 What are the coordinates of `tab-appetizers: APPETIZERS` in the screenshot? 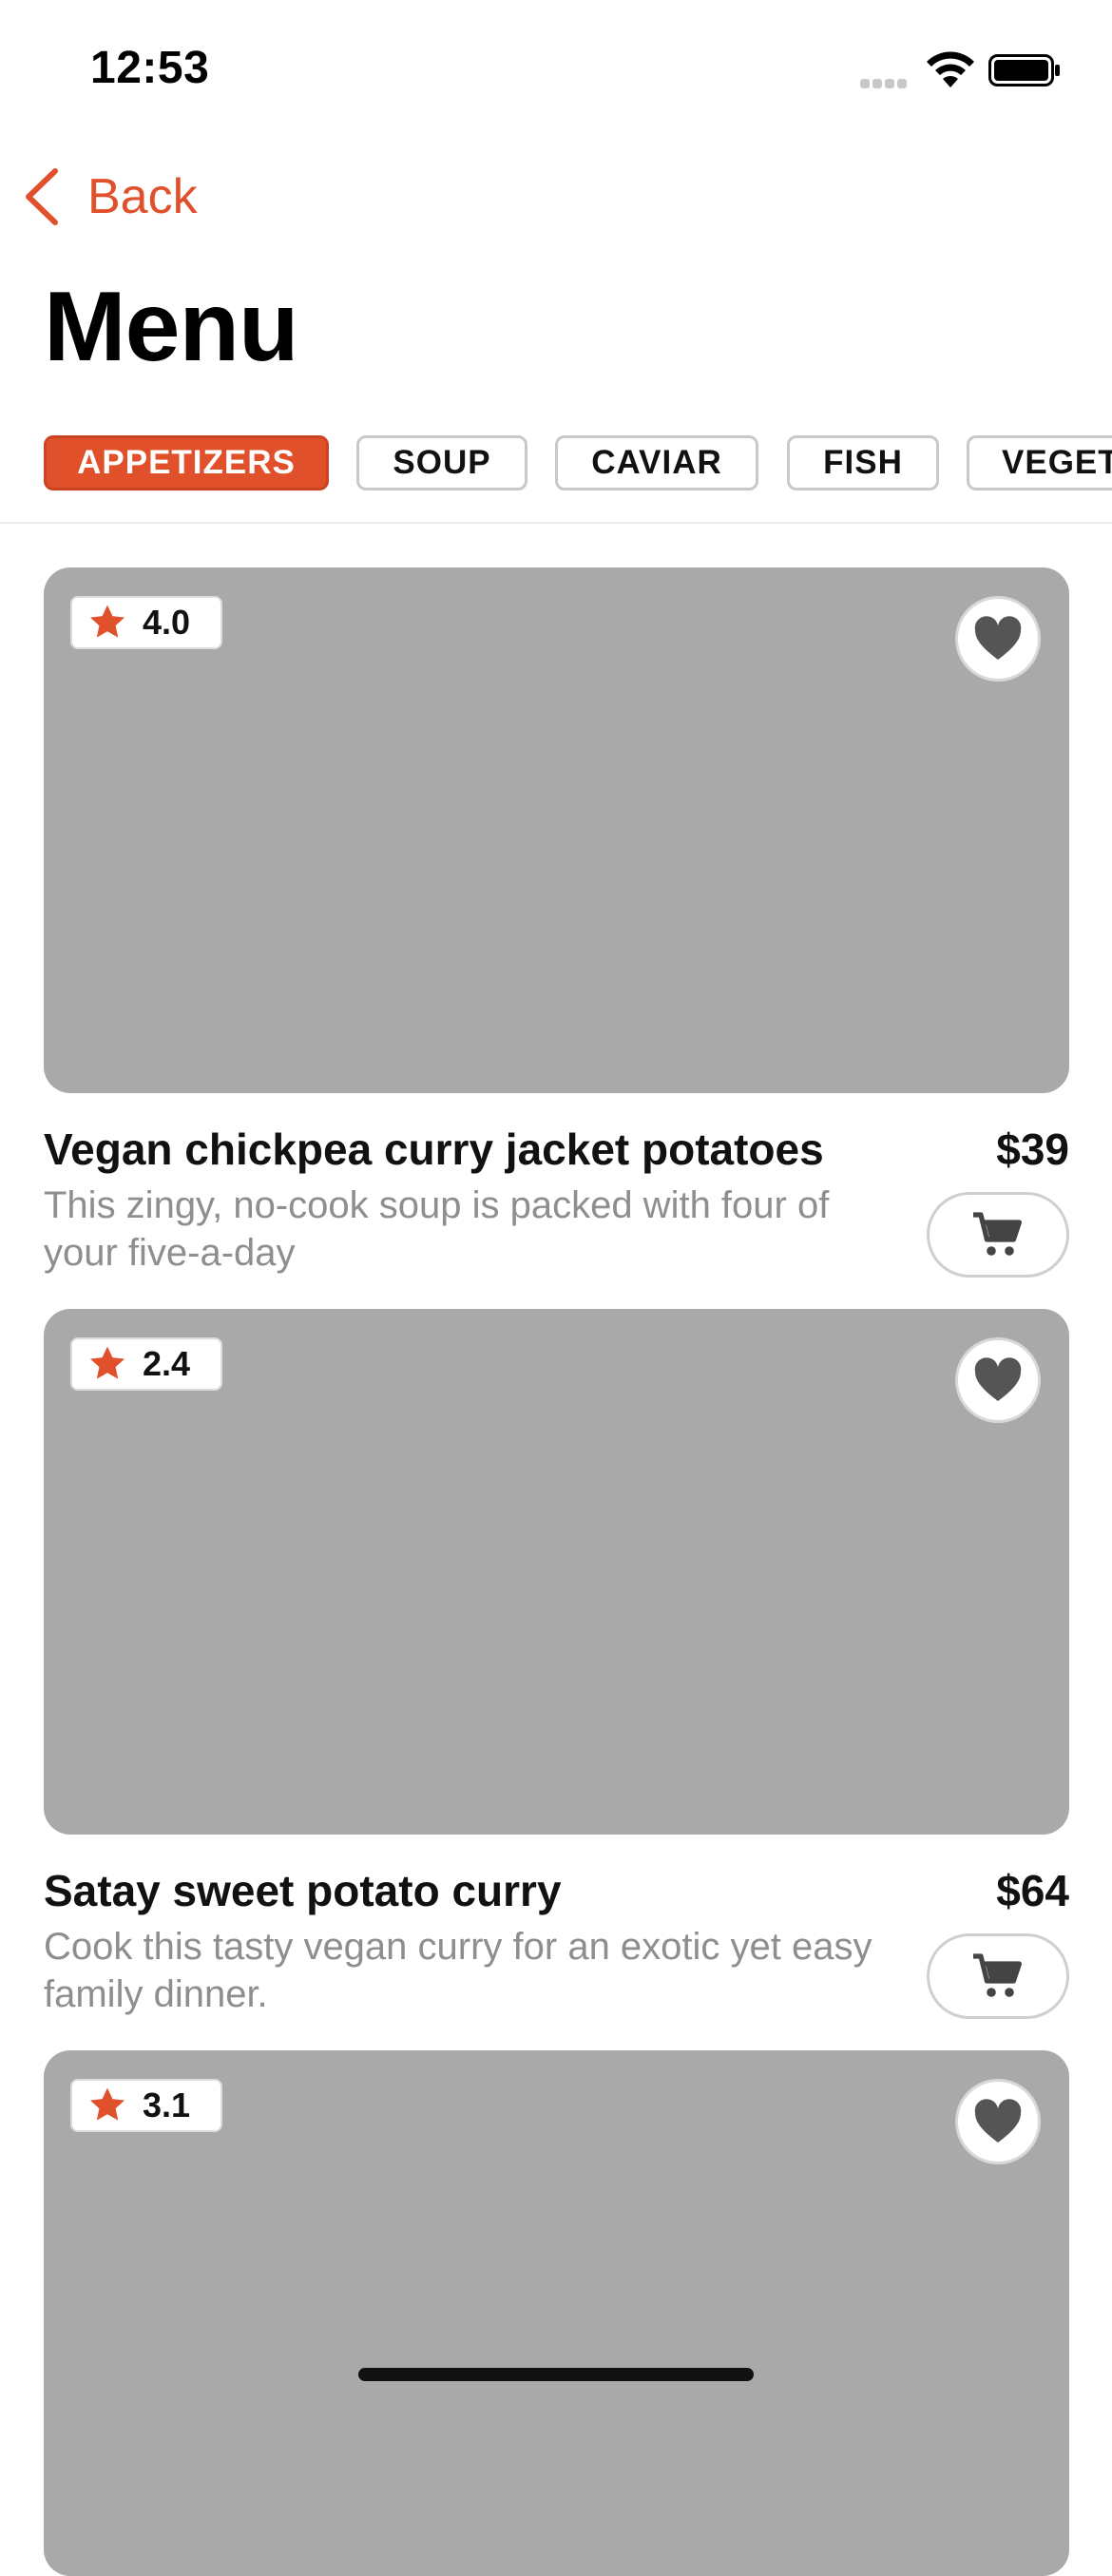 It's located at (186, 463).